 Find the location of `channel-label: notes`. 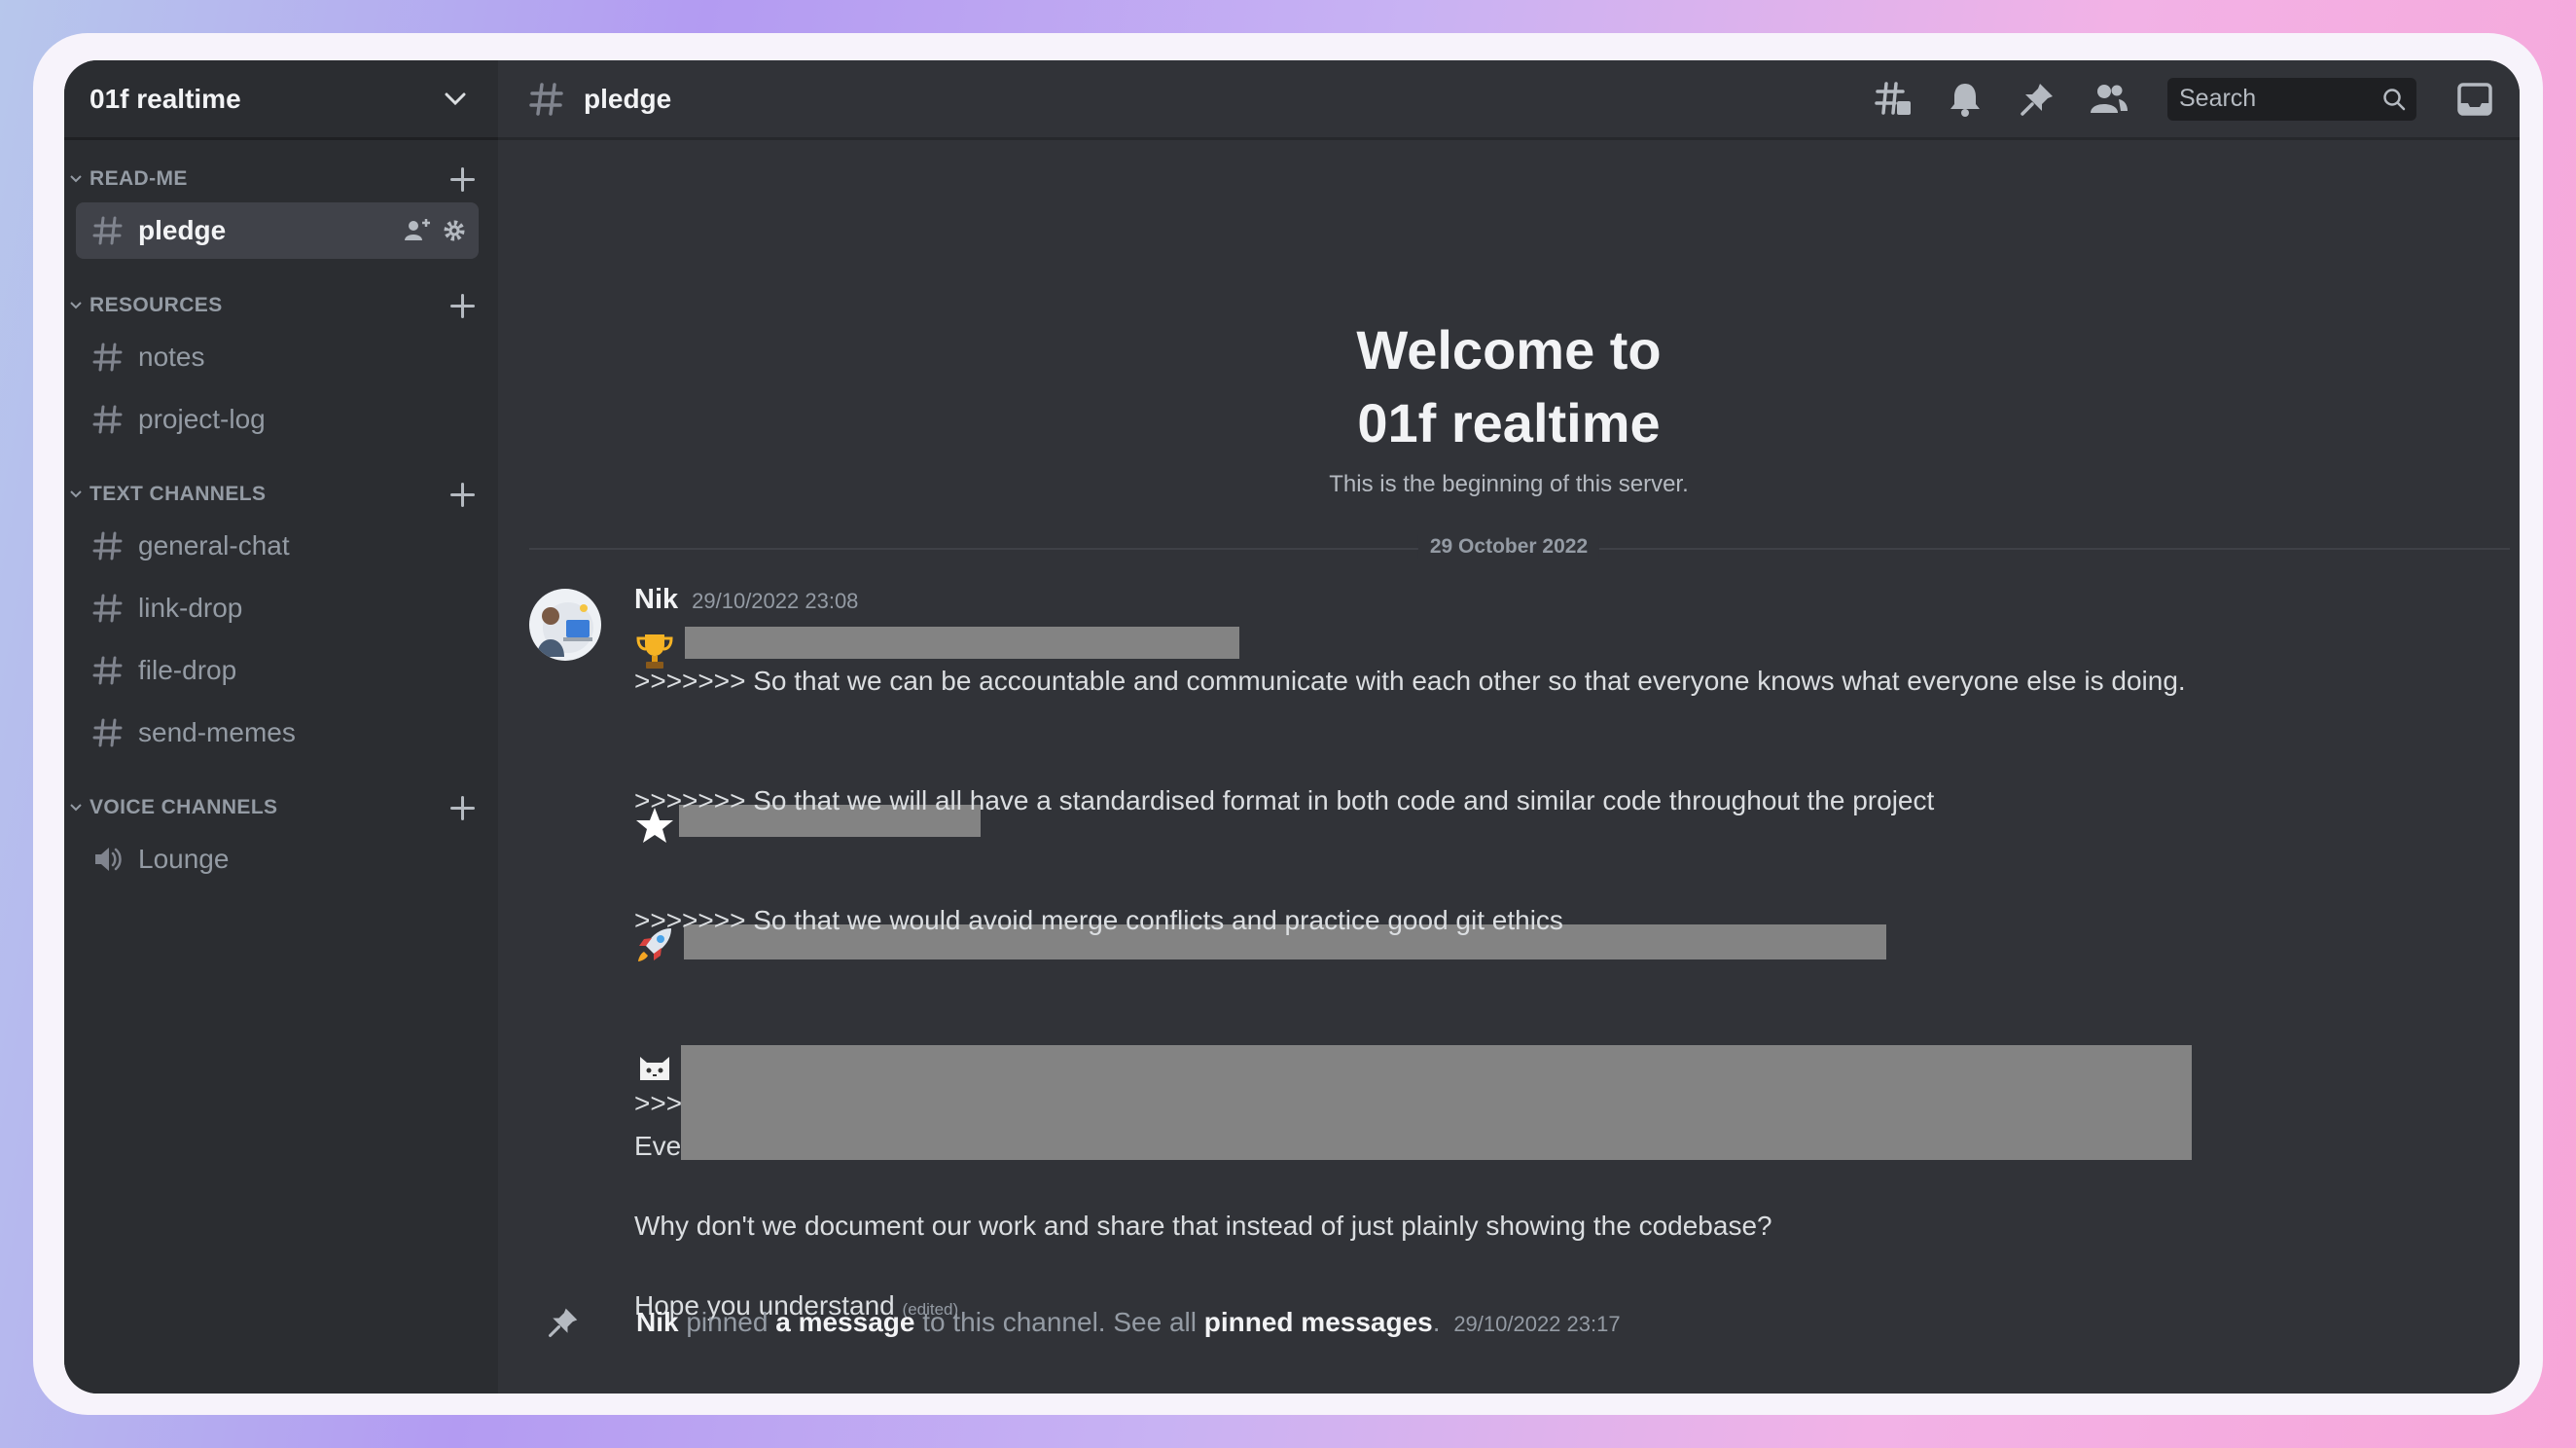

channel-label: notes is located at coordinates (171, 357).